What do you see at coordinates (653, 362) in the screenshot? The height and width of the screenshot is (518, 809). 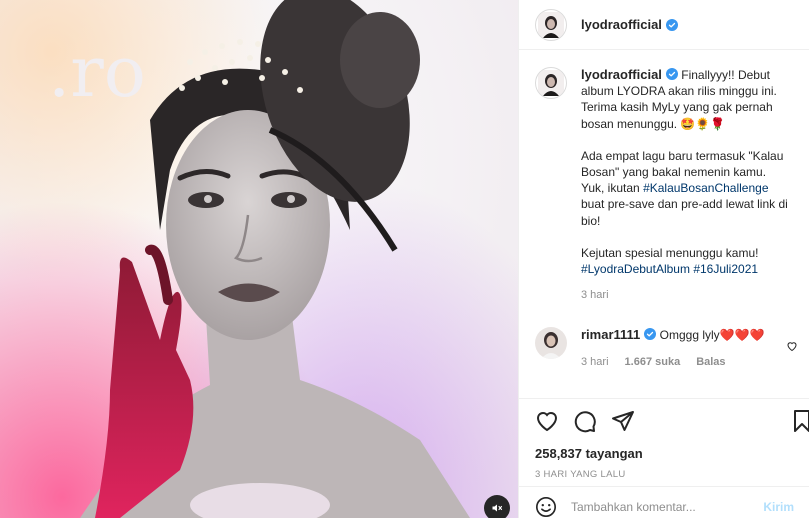 I see `comment-likes: 1.667 suka` at bounding box center [653, 362].